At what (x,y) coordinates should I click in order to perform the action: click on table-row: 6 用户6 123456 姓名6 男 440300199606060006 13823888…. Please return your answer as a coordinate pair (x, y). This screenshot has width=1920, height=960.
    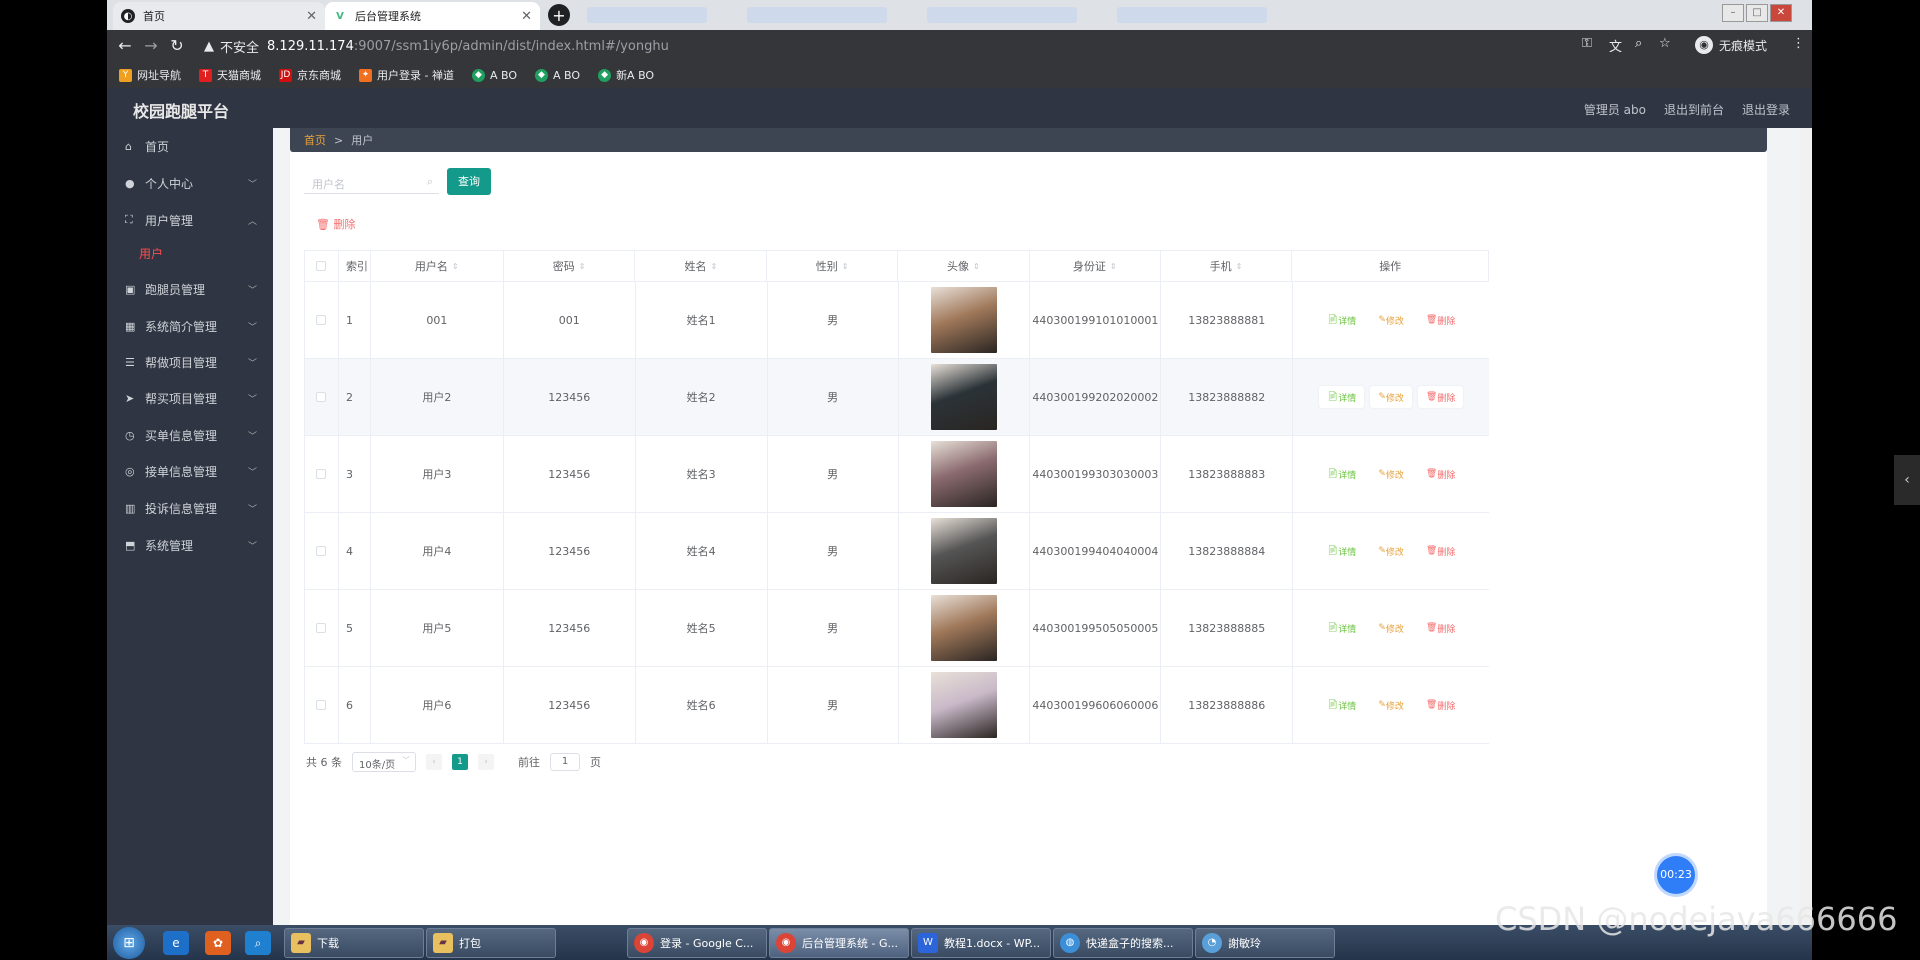
    Looking at the image, I should click on (896, 705).